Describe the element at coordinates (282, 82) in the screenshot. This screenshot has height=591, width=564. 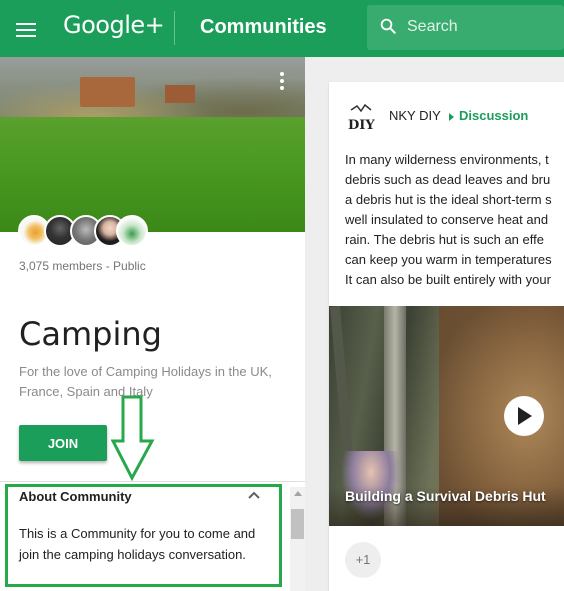
I see `more-options-icon` at that location.